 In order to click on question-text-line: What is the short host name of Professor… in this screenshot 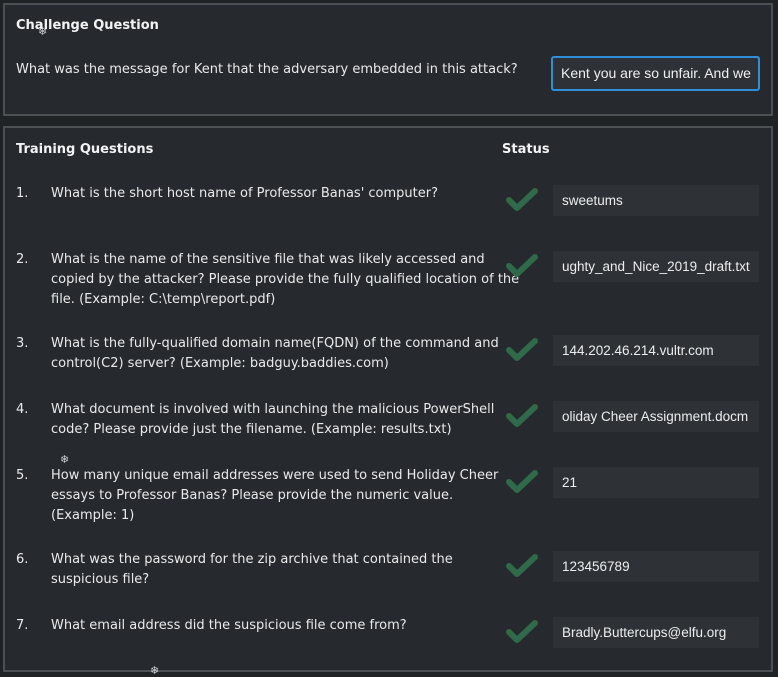, I will do `click(245, 193)`.